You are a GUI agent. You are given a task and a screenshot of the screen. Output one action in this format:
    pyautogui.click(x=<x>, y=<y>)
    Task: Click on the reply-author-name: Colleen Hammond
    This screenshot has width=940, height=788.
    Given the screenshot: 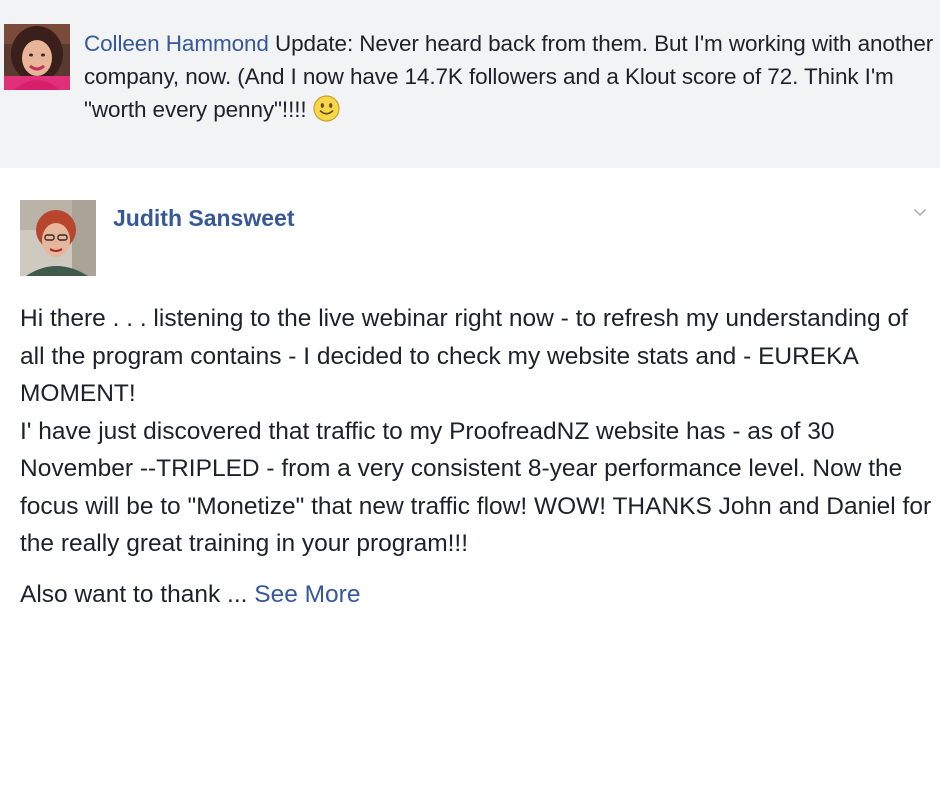 What is the action you would take?
    pyautogui.click(x=176, y=43)
    